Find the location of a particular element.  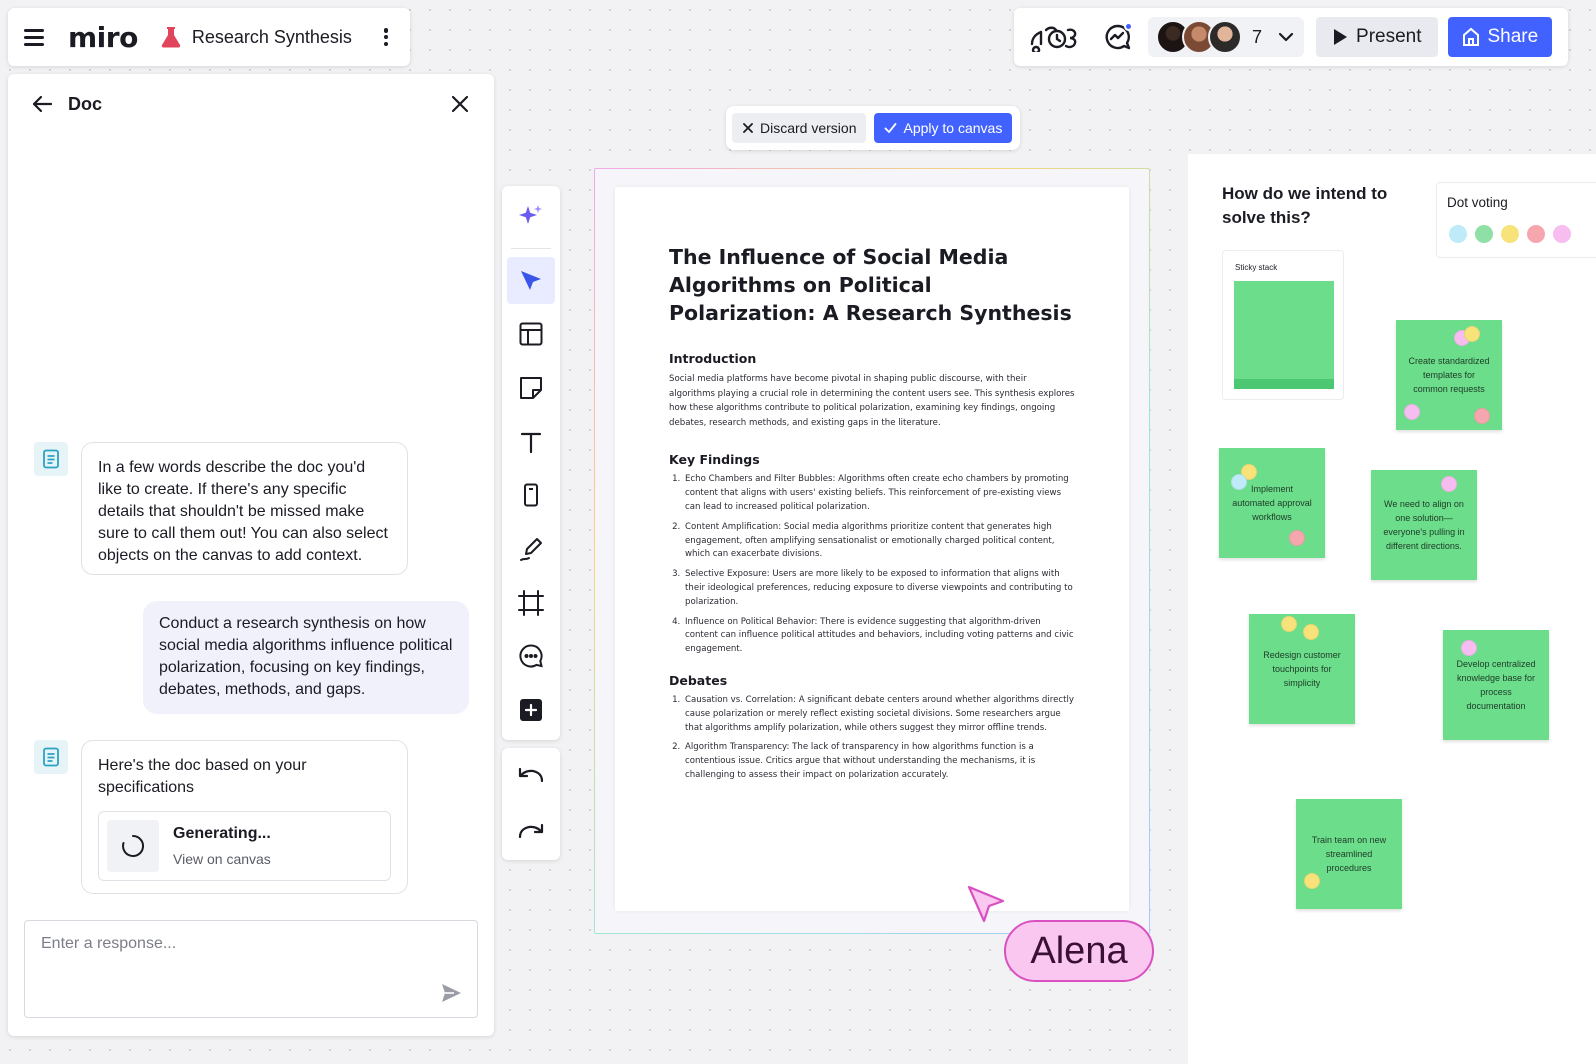

intro-heading: Introduction is located at coordinates (713, 358).